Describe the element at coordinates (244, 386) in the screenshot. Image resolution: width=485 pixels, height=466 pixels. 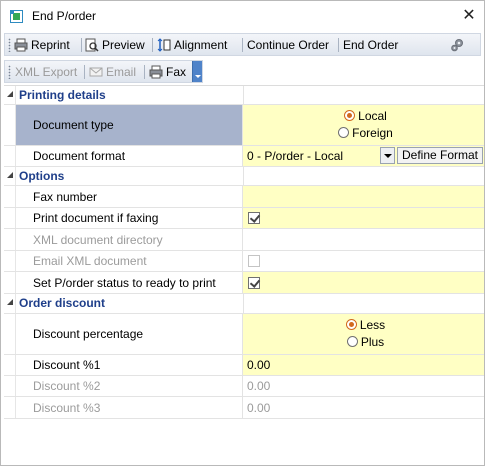
I see `property-row-discount-2: Discount %2 0.00` at that location.